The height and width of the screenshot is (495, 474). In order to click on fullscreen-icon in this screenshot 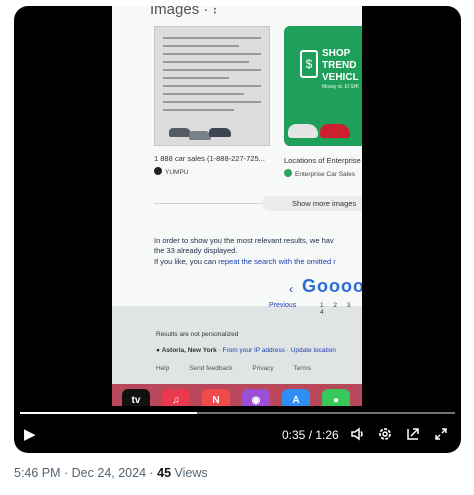, I will do `click(441, 434)`.